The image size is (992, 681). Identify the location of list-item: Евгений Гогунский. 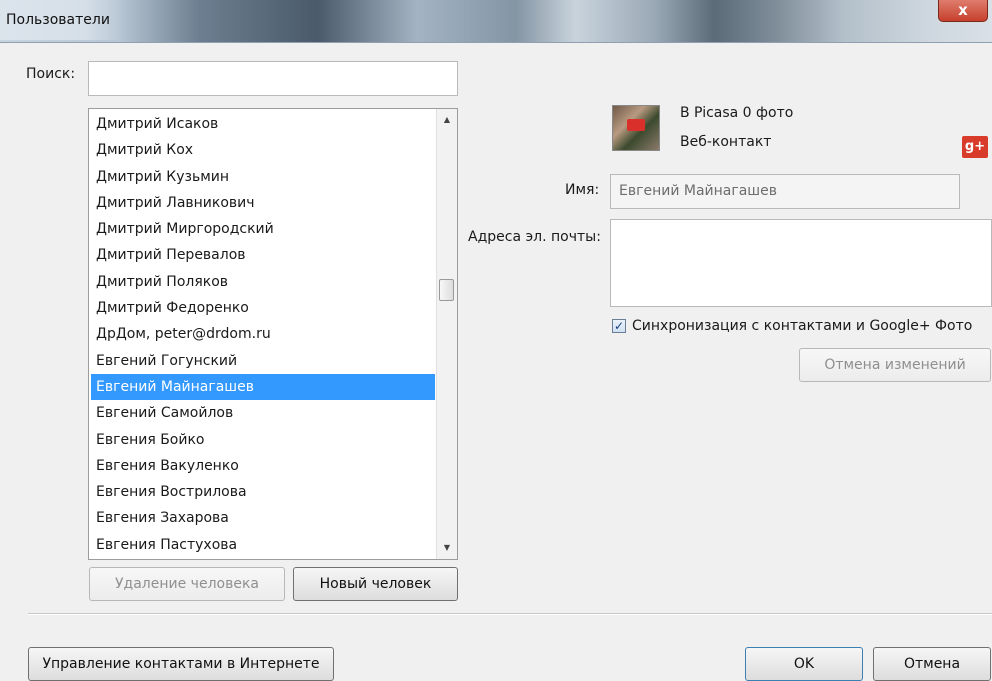
(263, 361).